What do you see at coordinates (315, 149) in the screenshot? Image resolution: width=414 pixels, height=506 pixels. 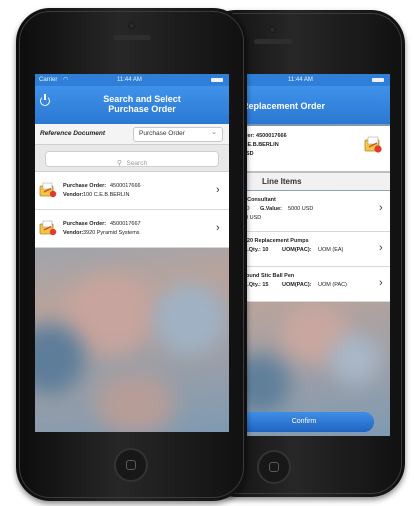 I see `order-header: rder: 4500017666 C.E.B.BERLIN USD` at bounding box center [315, 149].